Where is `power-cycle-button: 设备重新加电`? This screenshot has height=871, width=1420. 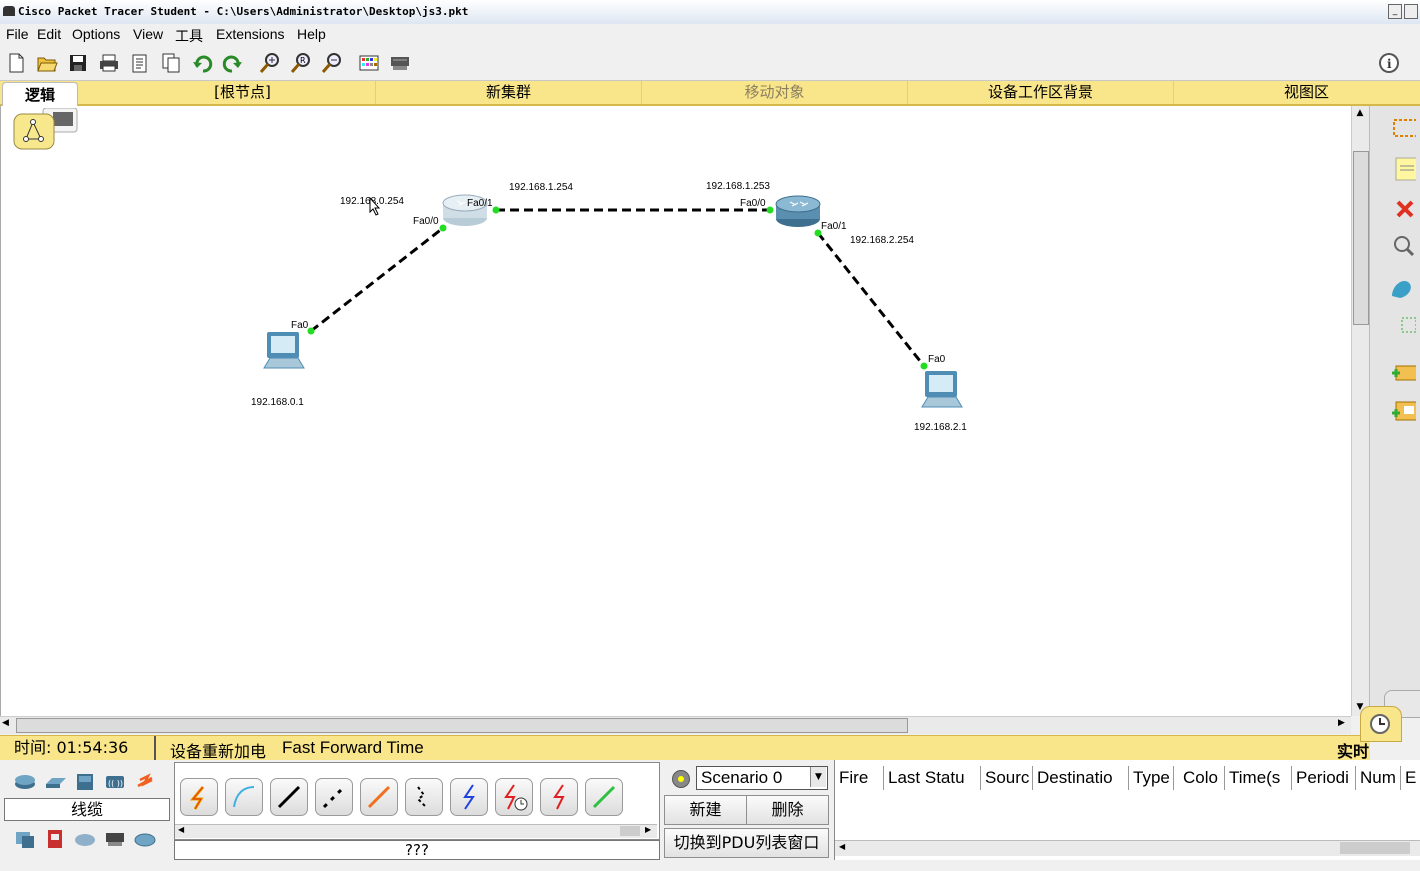
power-cycle-button: 设备重新加电 is located at coordinates (218, 750).